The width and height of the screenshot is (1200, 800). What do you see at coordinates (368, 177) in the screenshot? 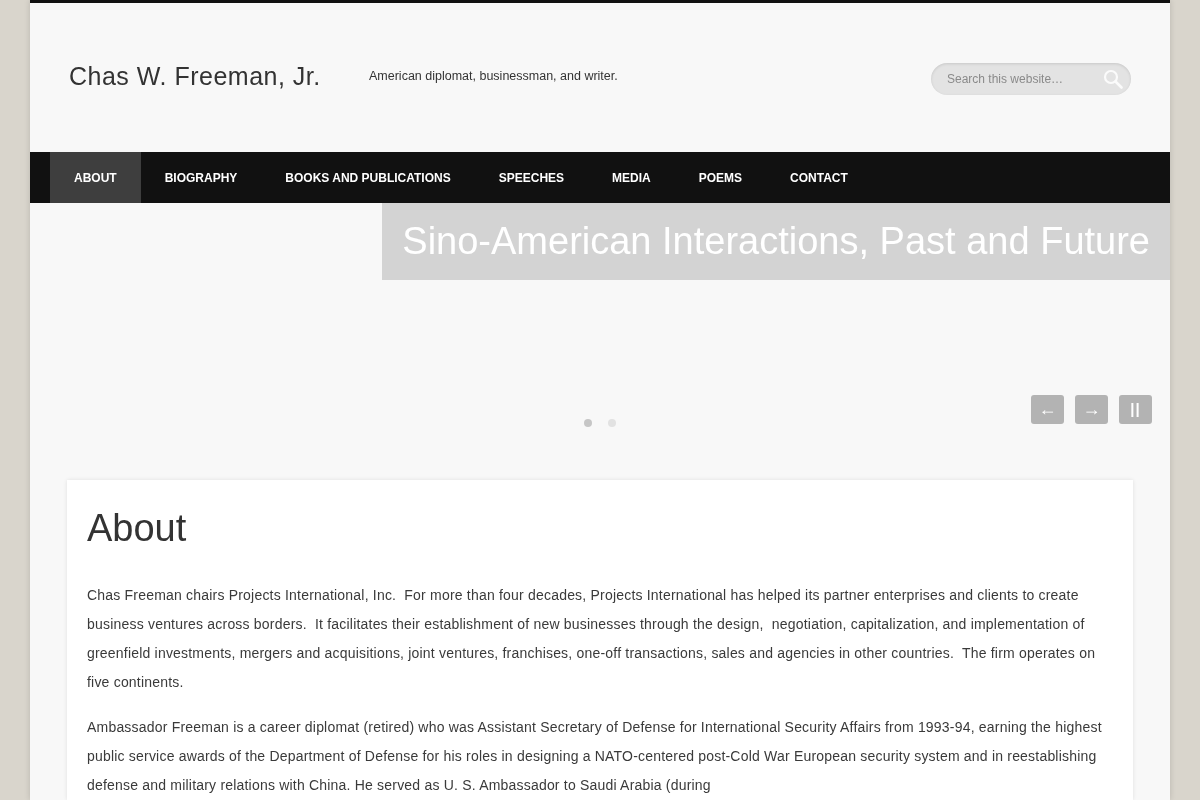
I see `nav-item: BOOKS AND PUBLICATIONS` at bounding box center [368, 177].